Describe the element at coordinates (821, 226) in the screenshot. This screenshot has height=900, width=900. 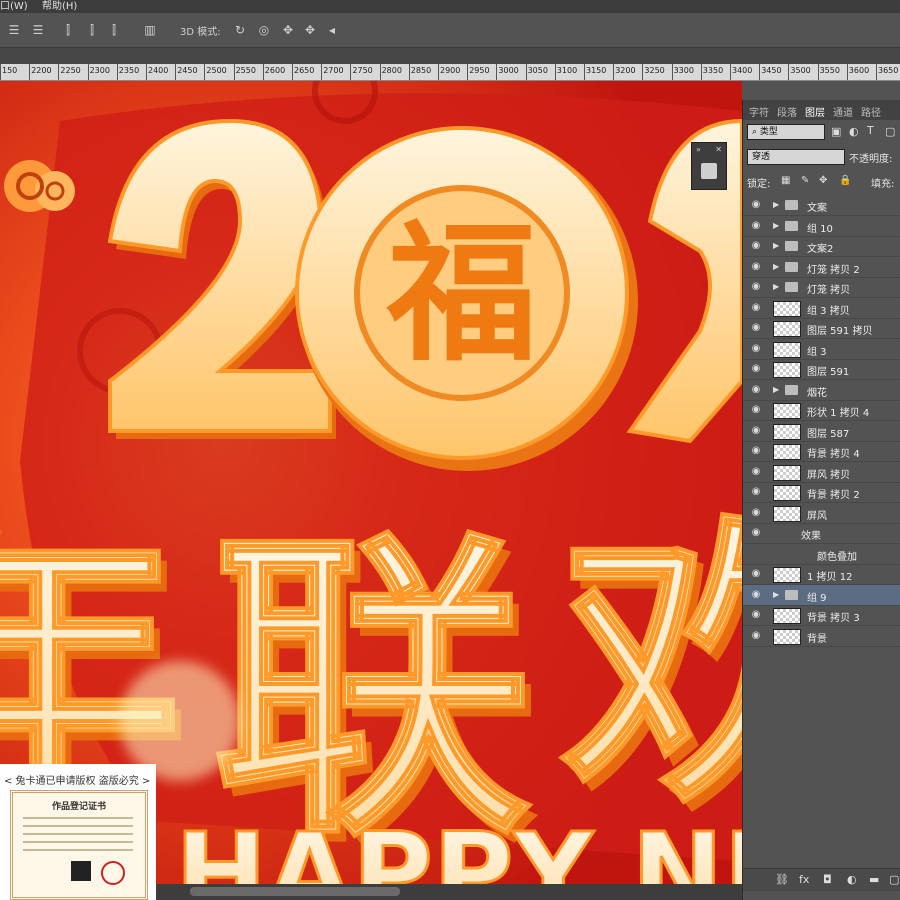
I see `layer-row: ◉ ▶ 组 10` at that location.